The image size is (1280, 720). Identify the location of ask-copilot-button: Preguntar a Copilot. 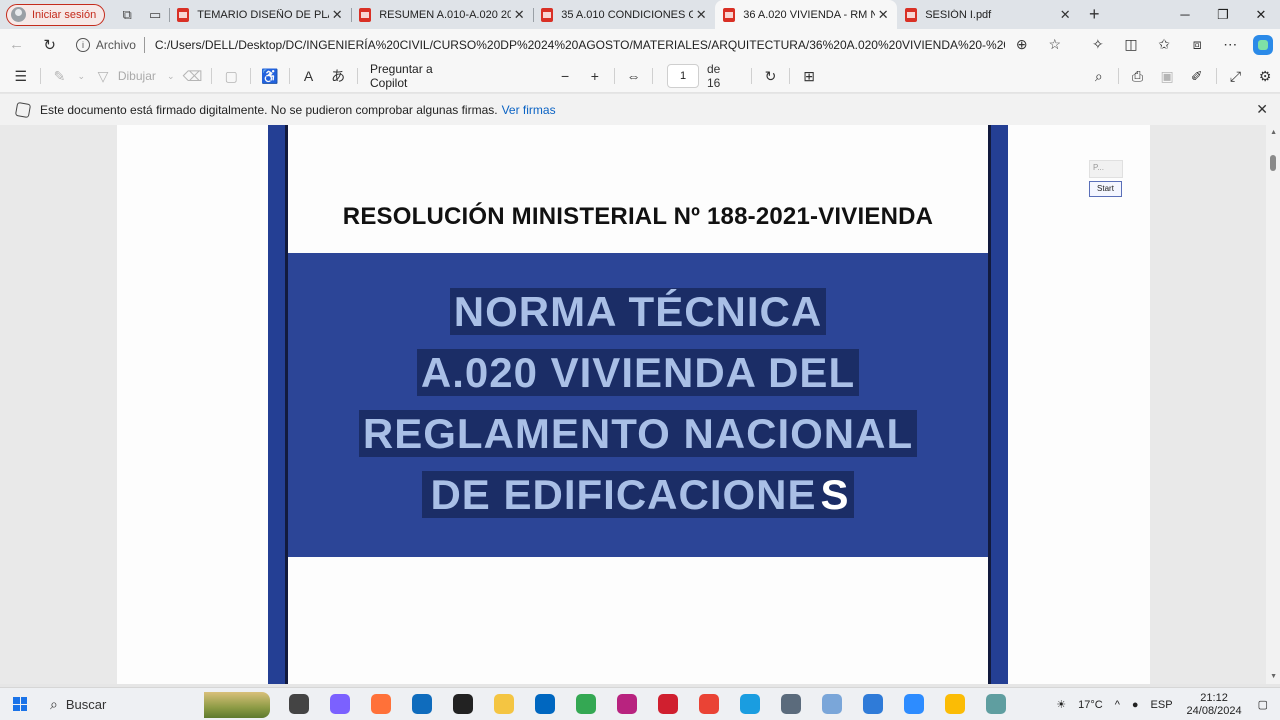
(421, 76).